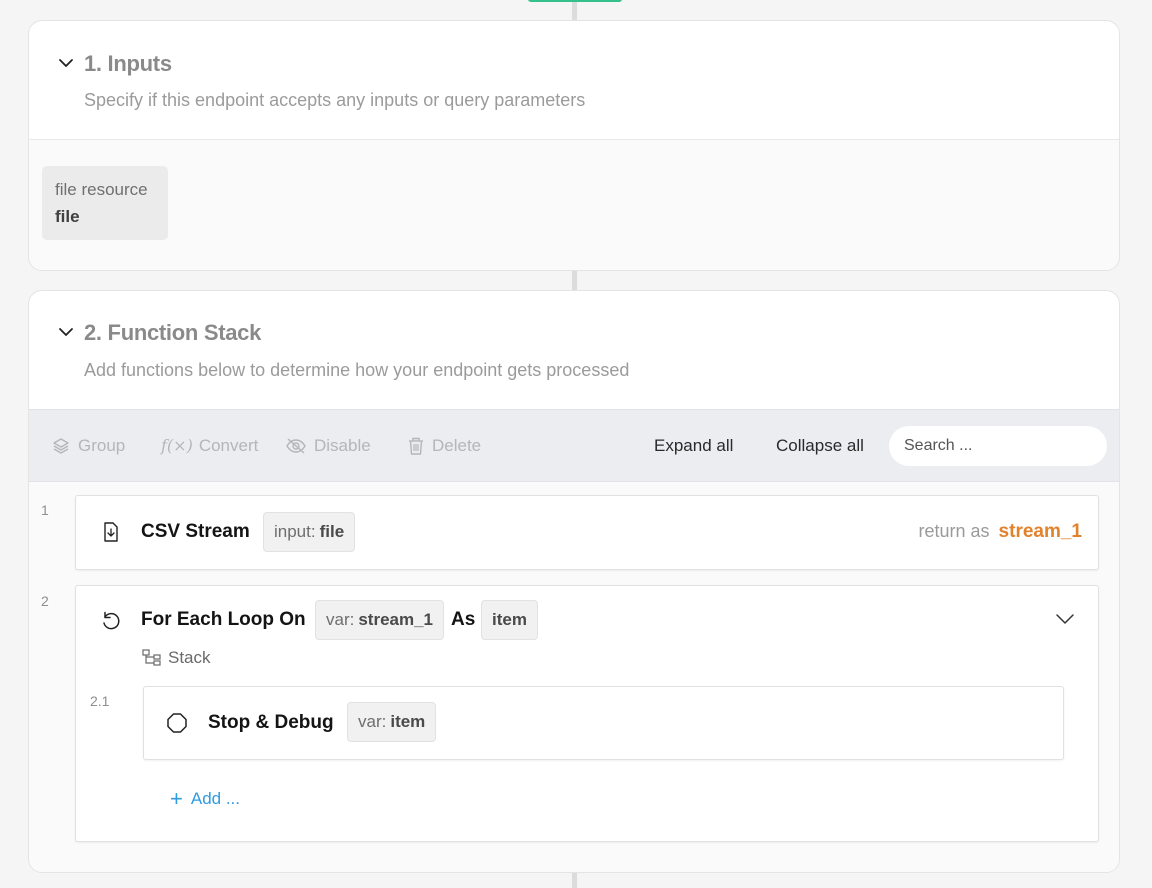 This screenshot has width=1152, height=888. Describe the element at coordinates (176, 798) in the screenshot. I see `plus-icon: +` at that location.